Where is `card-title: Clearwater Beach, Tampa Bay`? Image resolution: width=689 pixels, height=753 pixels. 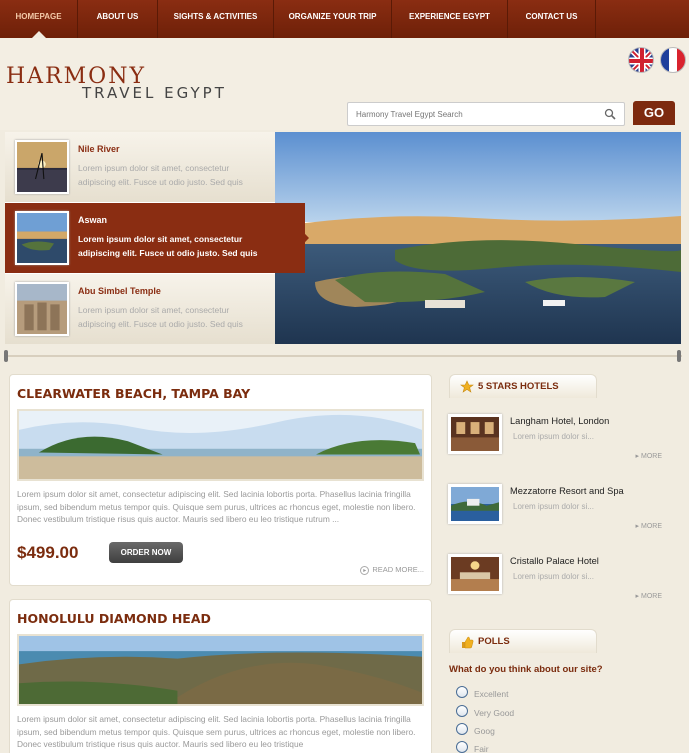
card-title: Clearwater Beach, Tampa Bay is located at coordinates (133, 393).